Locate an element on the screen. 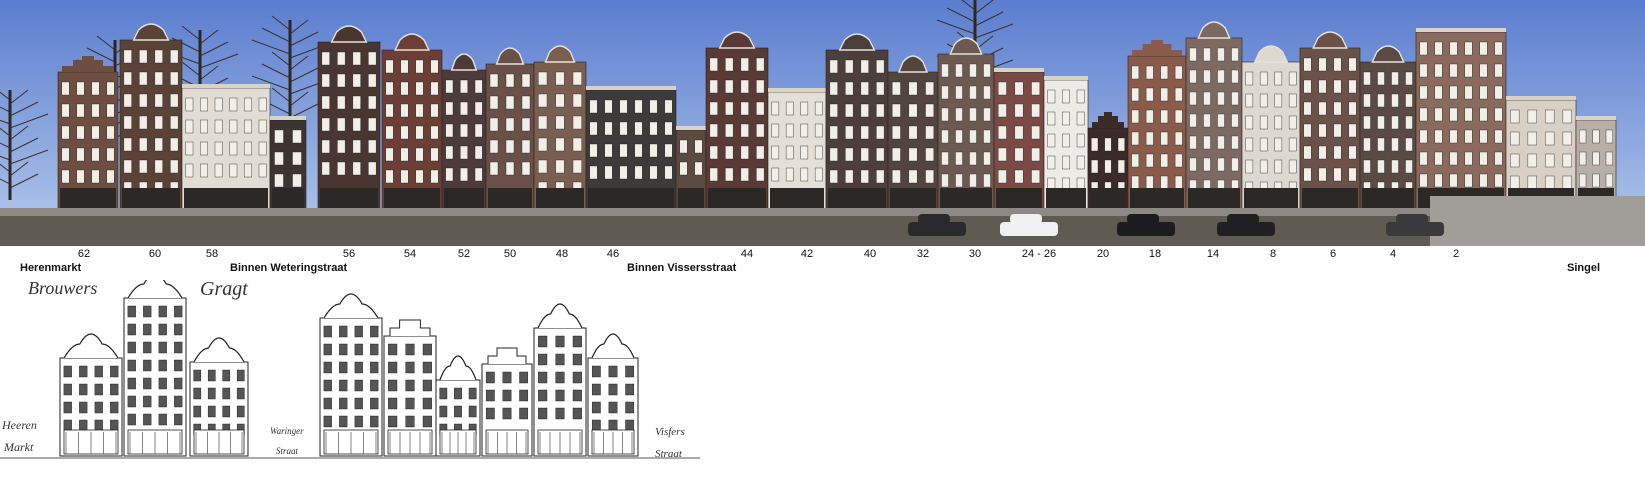  street-label-singel: Singel is located at coordinates (1584, 268).